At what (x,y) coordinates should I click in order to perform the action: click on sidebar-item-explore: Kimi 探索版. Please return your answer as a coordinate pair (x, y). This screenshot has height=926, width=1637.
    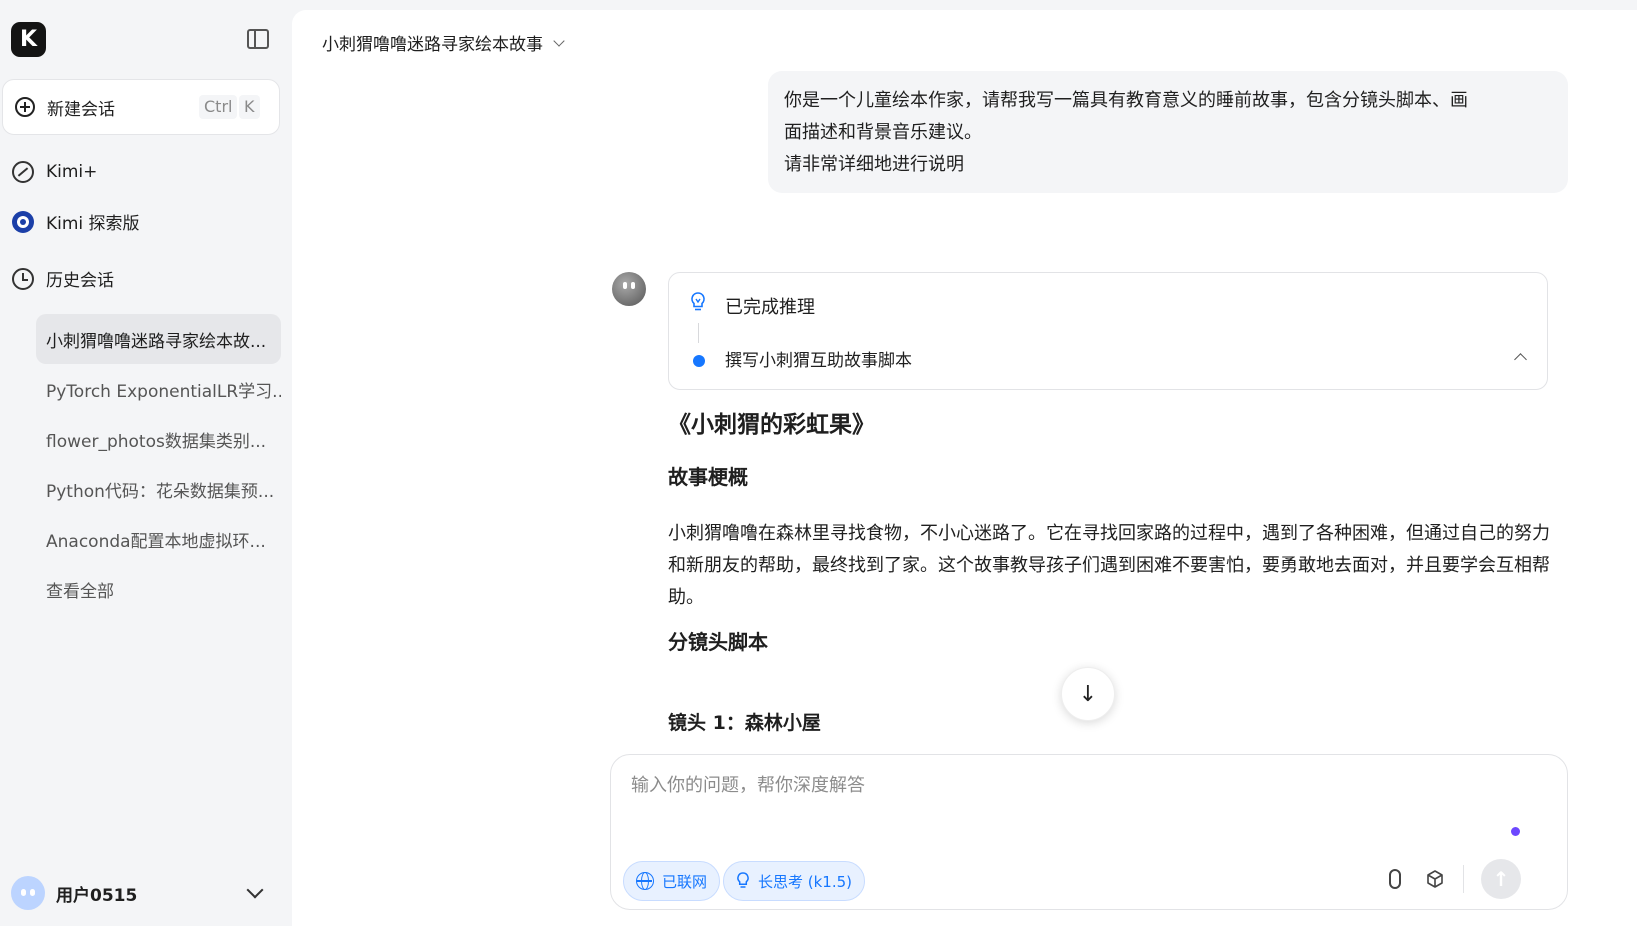
    Looking at the image, I should click on (76, 221).